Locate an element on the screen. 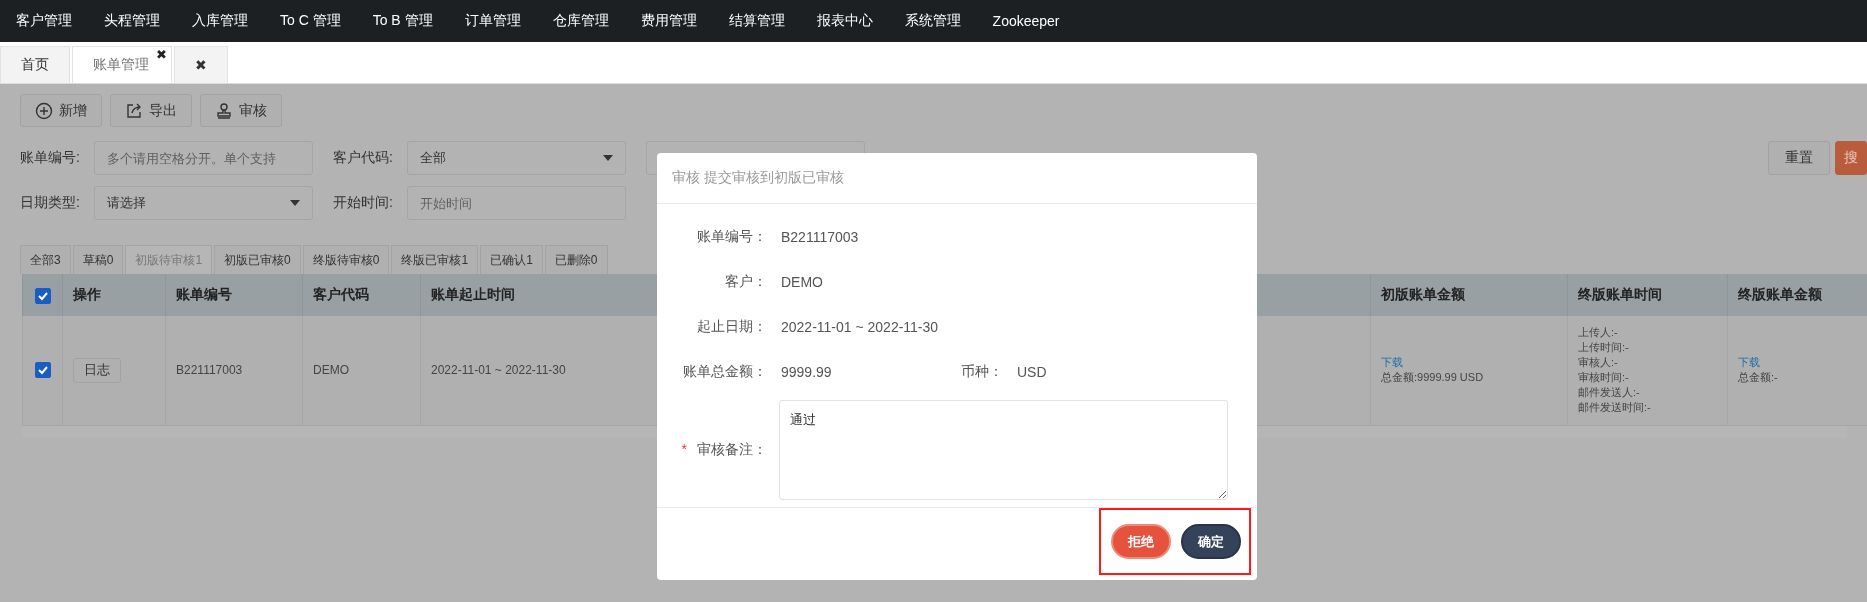 The image size is (1867, 602). table-cell: DEMO is located at coordinates (331, 370).